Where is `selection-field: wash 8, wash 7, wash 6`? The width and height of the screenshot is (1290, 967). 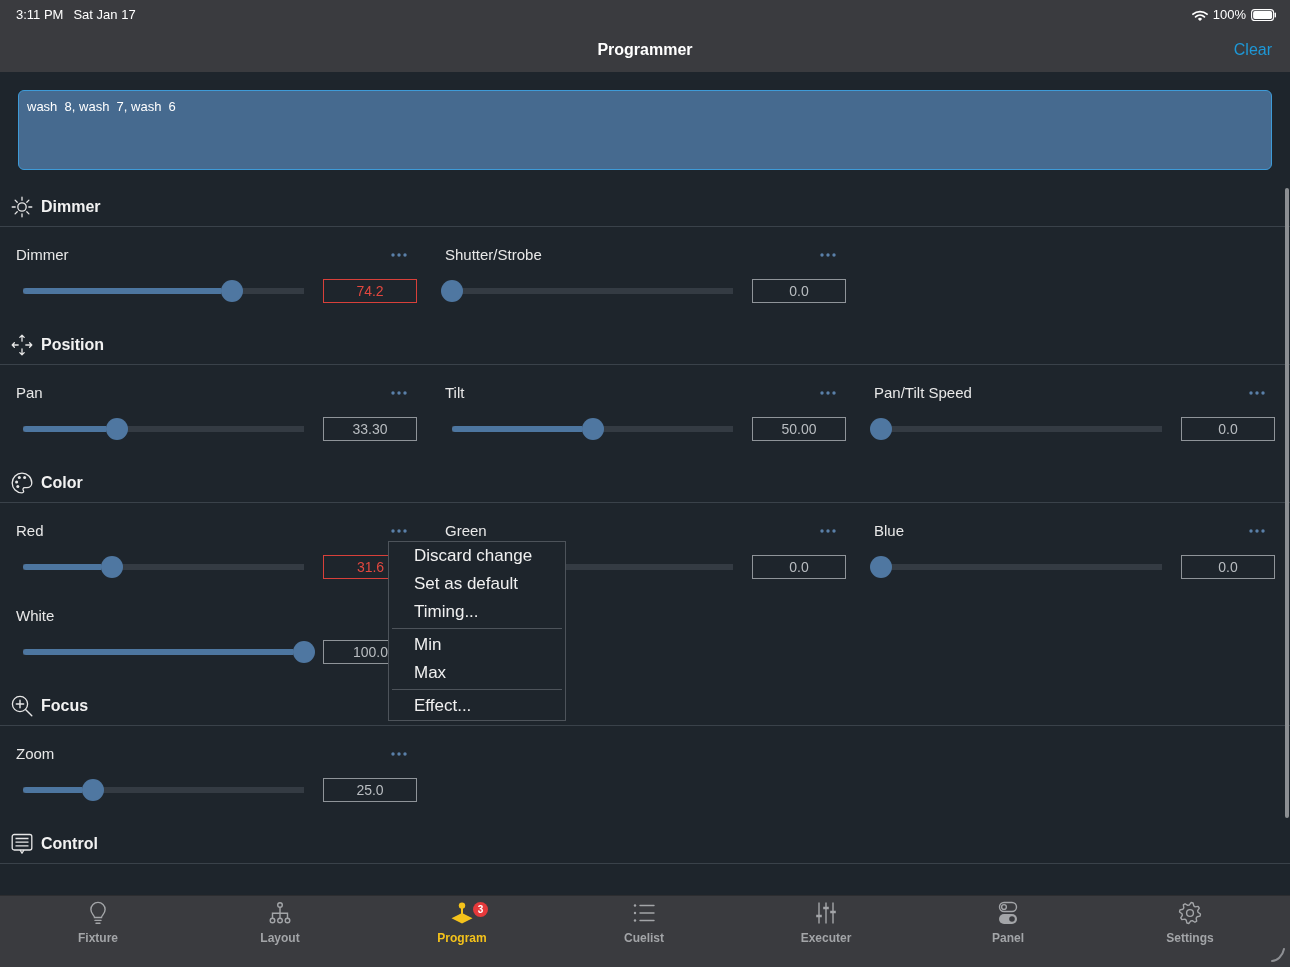 selection-field: wash 8, wash 7, wash 6 is located at coordinates (645, 130).